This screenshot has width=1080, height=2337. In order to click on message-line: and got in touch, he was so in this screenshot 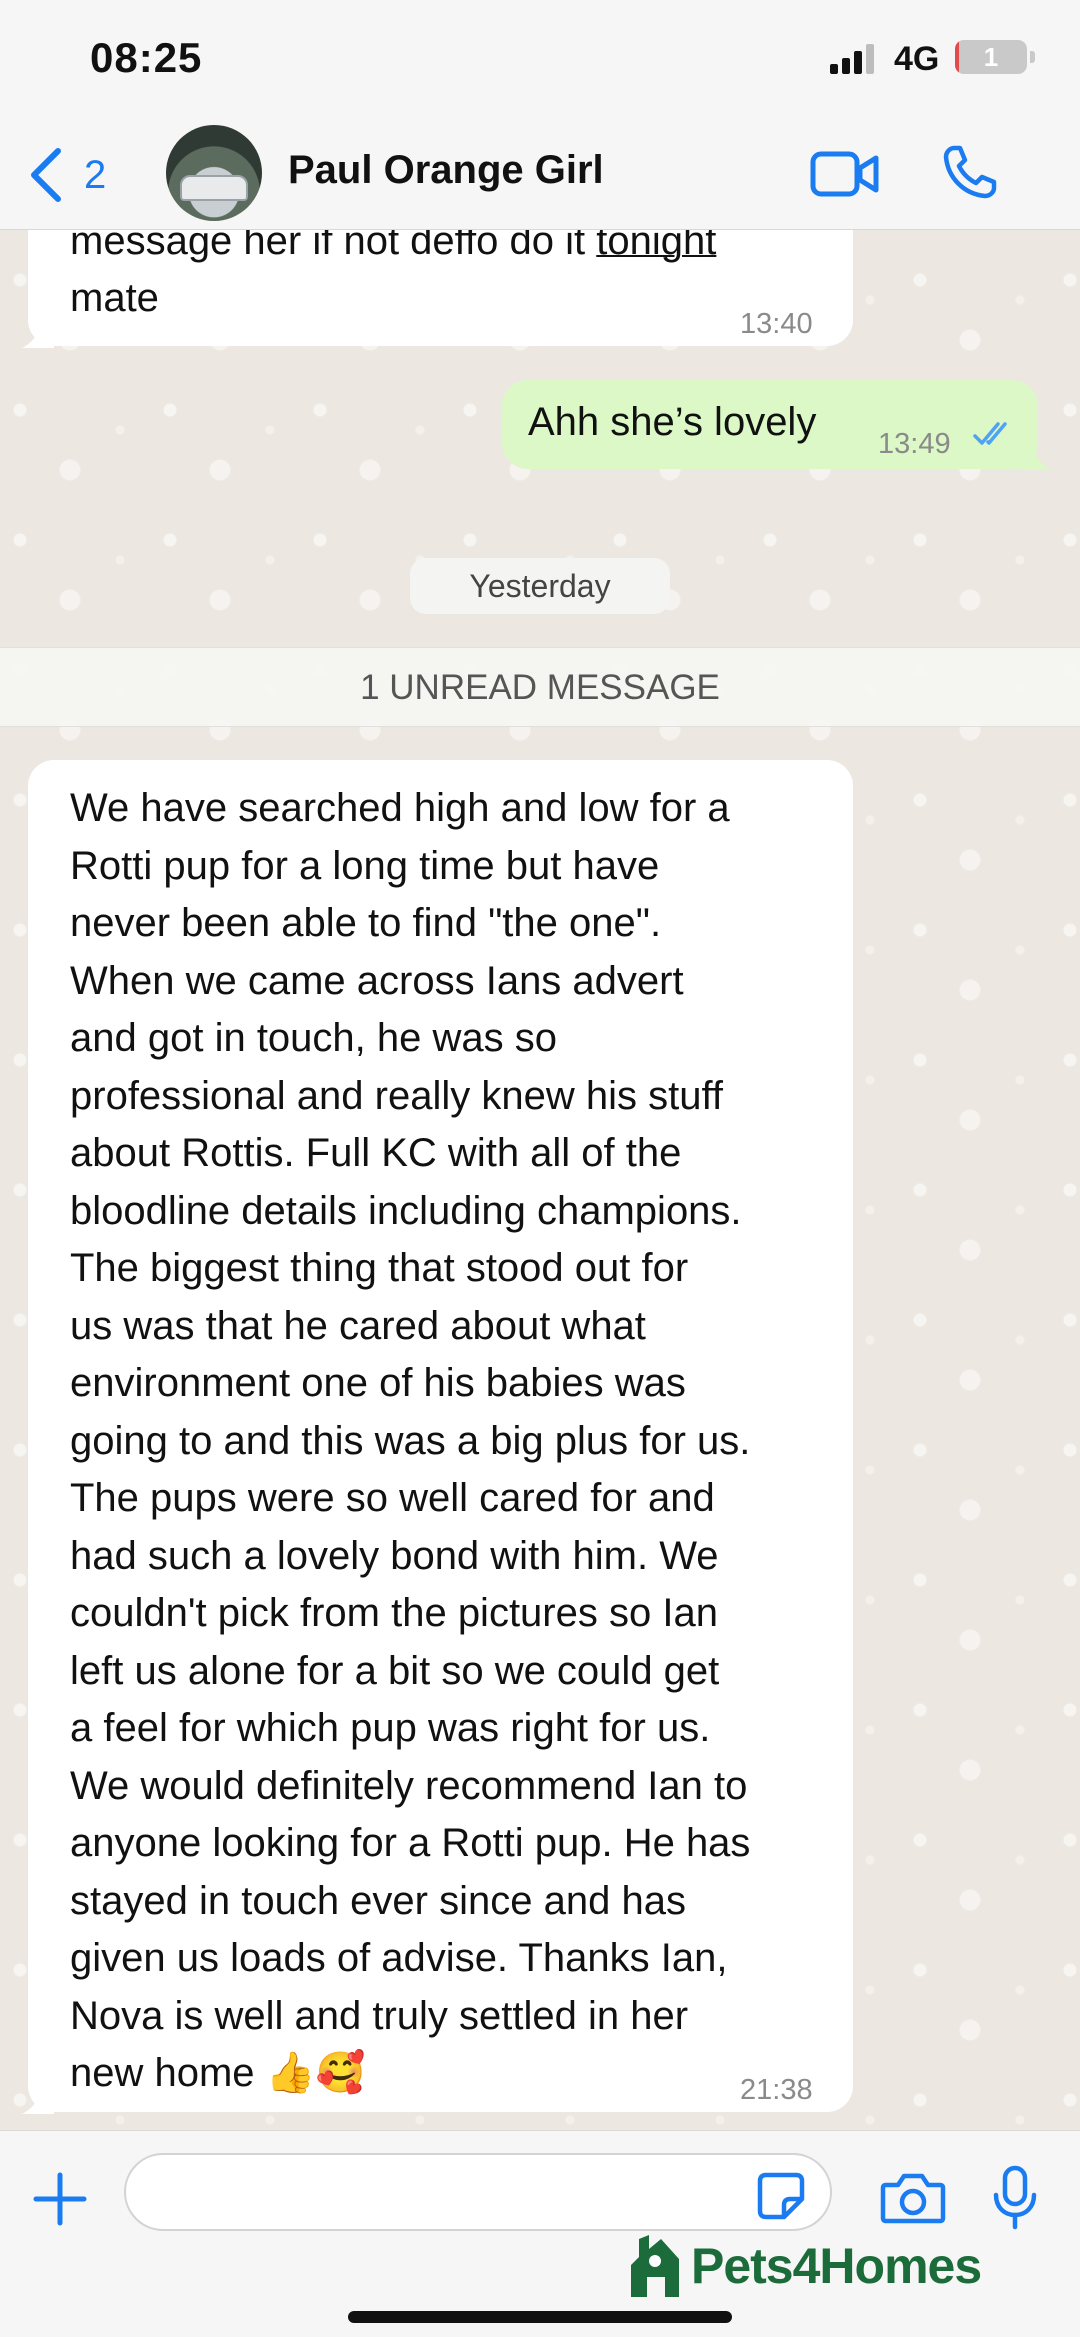, I will do `click(313, 1038)`.